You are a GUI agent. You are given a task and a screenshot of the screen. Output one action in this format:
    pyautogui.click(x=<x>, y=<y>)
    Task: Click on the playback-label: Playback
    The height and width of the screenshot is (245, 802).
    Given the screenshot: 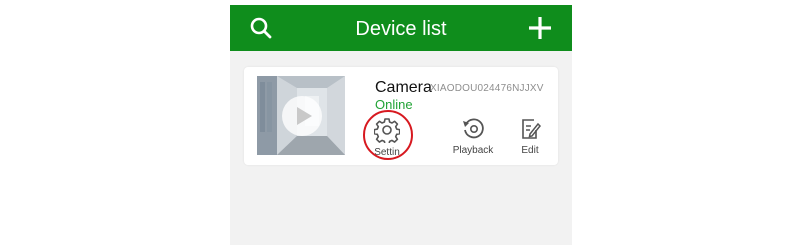 What is the action you would take?
    pyautogui.click(x=473, y=150)
    